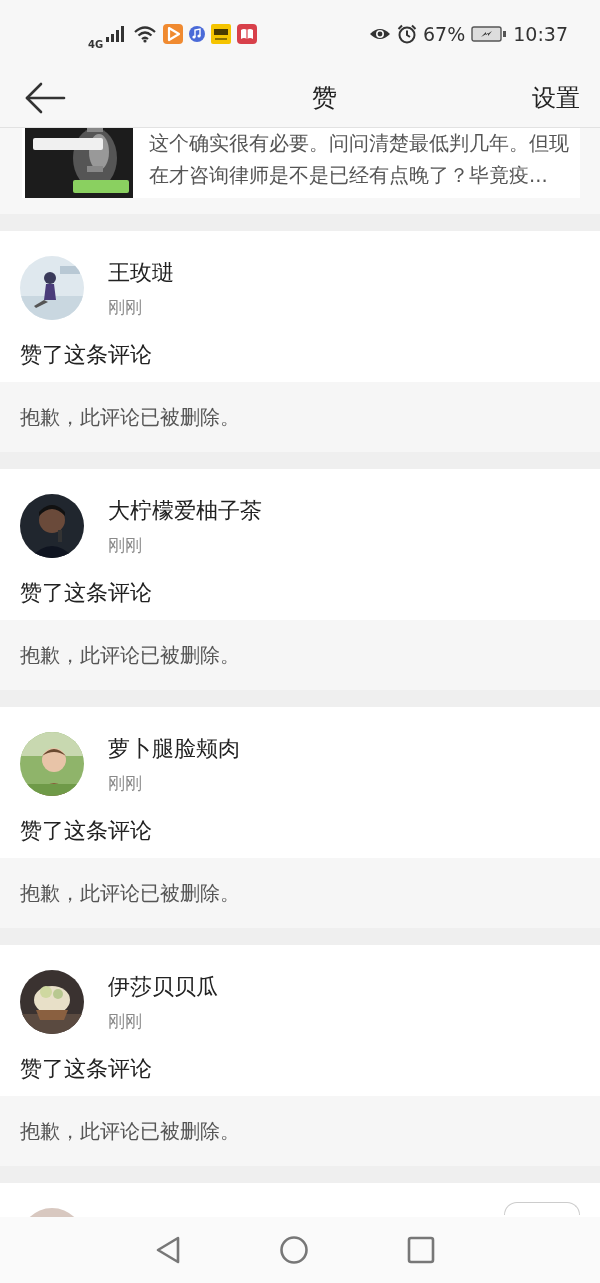  I want to click on user-name: 王玫琎, so click(141, 273).